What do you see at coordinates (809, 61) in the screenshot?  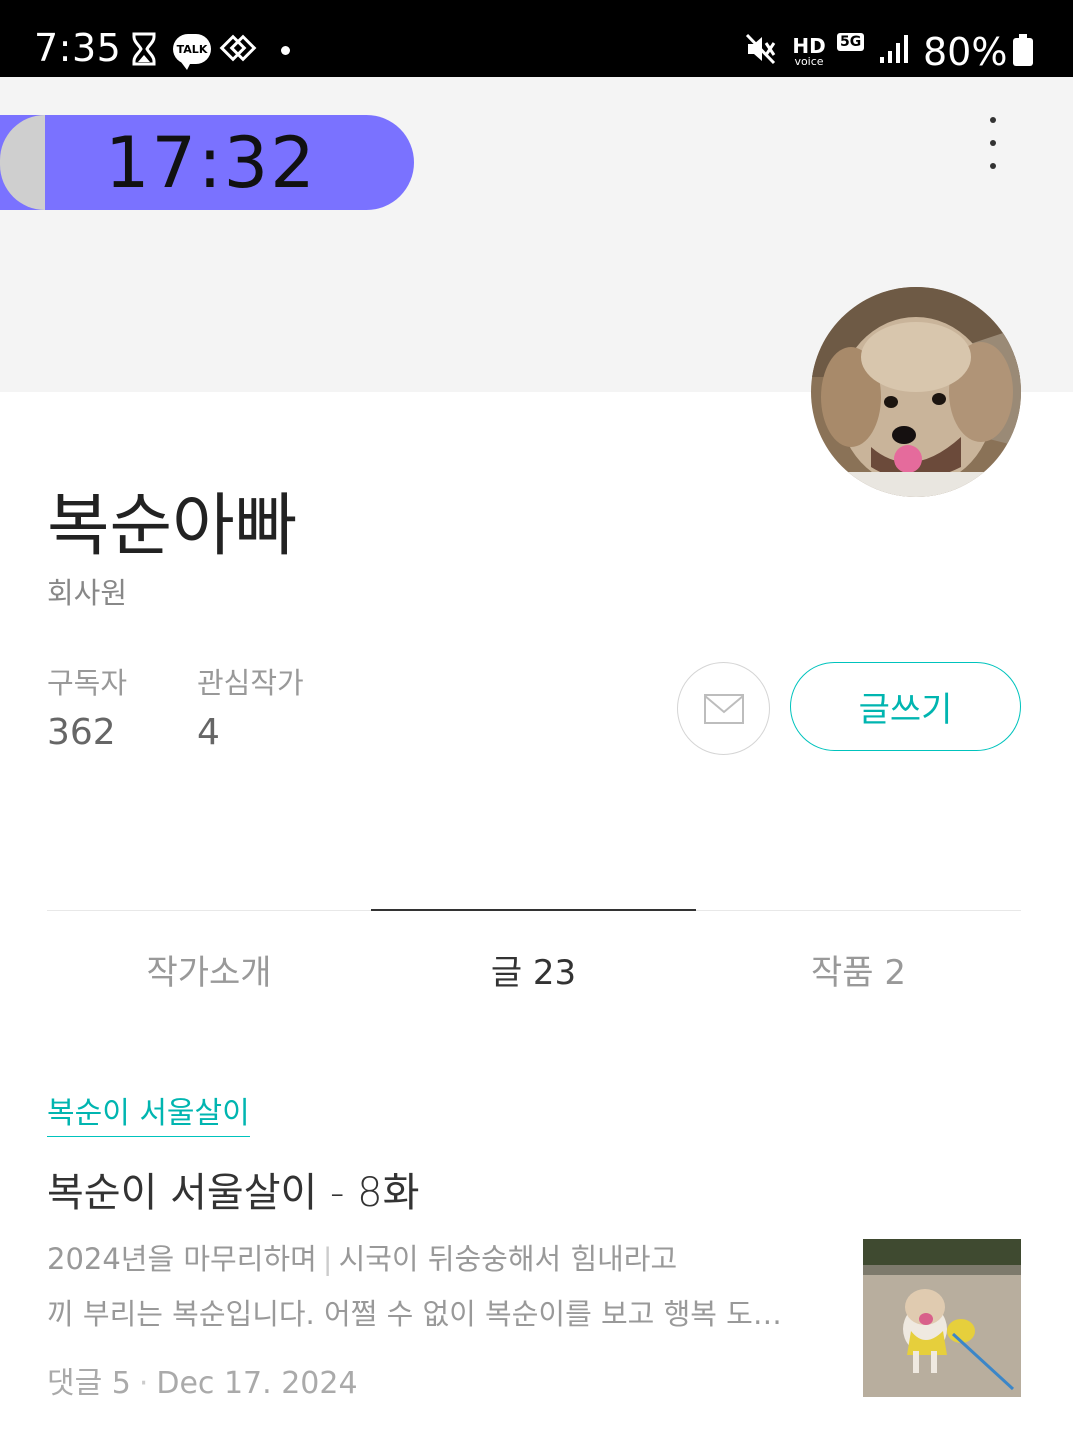 I see `voice-label: voice` at bounding box center [809, 61].